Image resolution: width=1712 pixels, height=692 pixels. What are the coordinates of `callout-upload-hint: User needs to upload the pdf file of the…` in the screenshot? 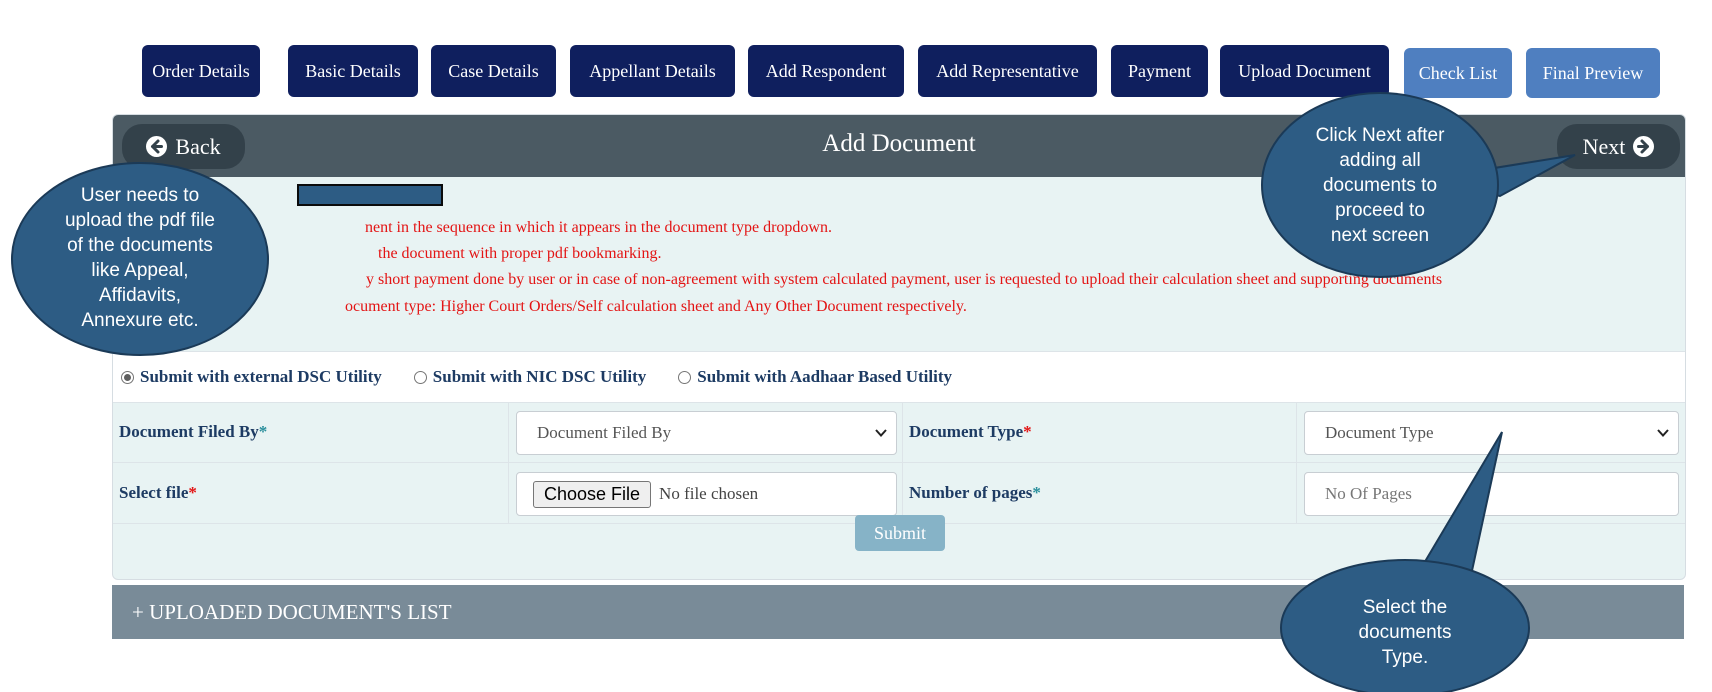 It's located at (139, 258).